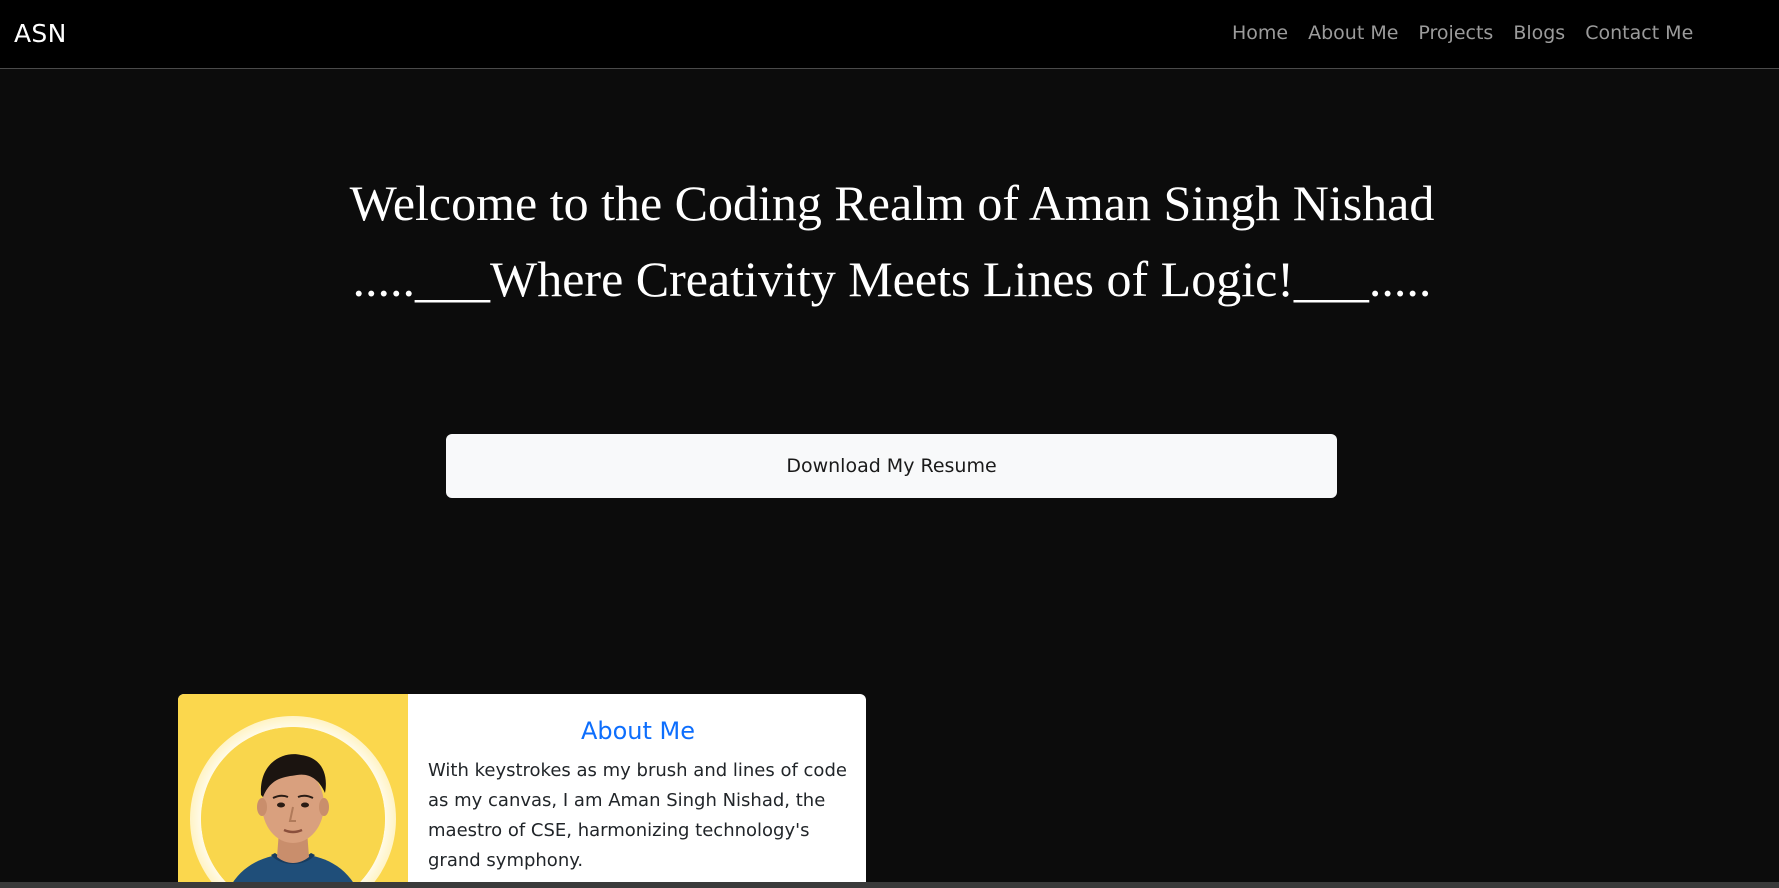 This screenshot has width=1779, height=888. Describe the element at coordinates (1260, 33) in the screenshot. I see `nav-link-home: Home` at that location.